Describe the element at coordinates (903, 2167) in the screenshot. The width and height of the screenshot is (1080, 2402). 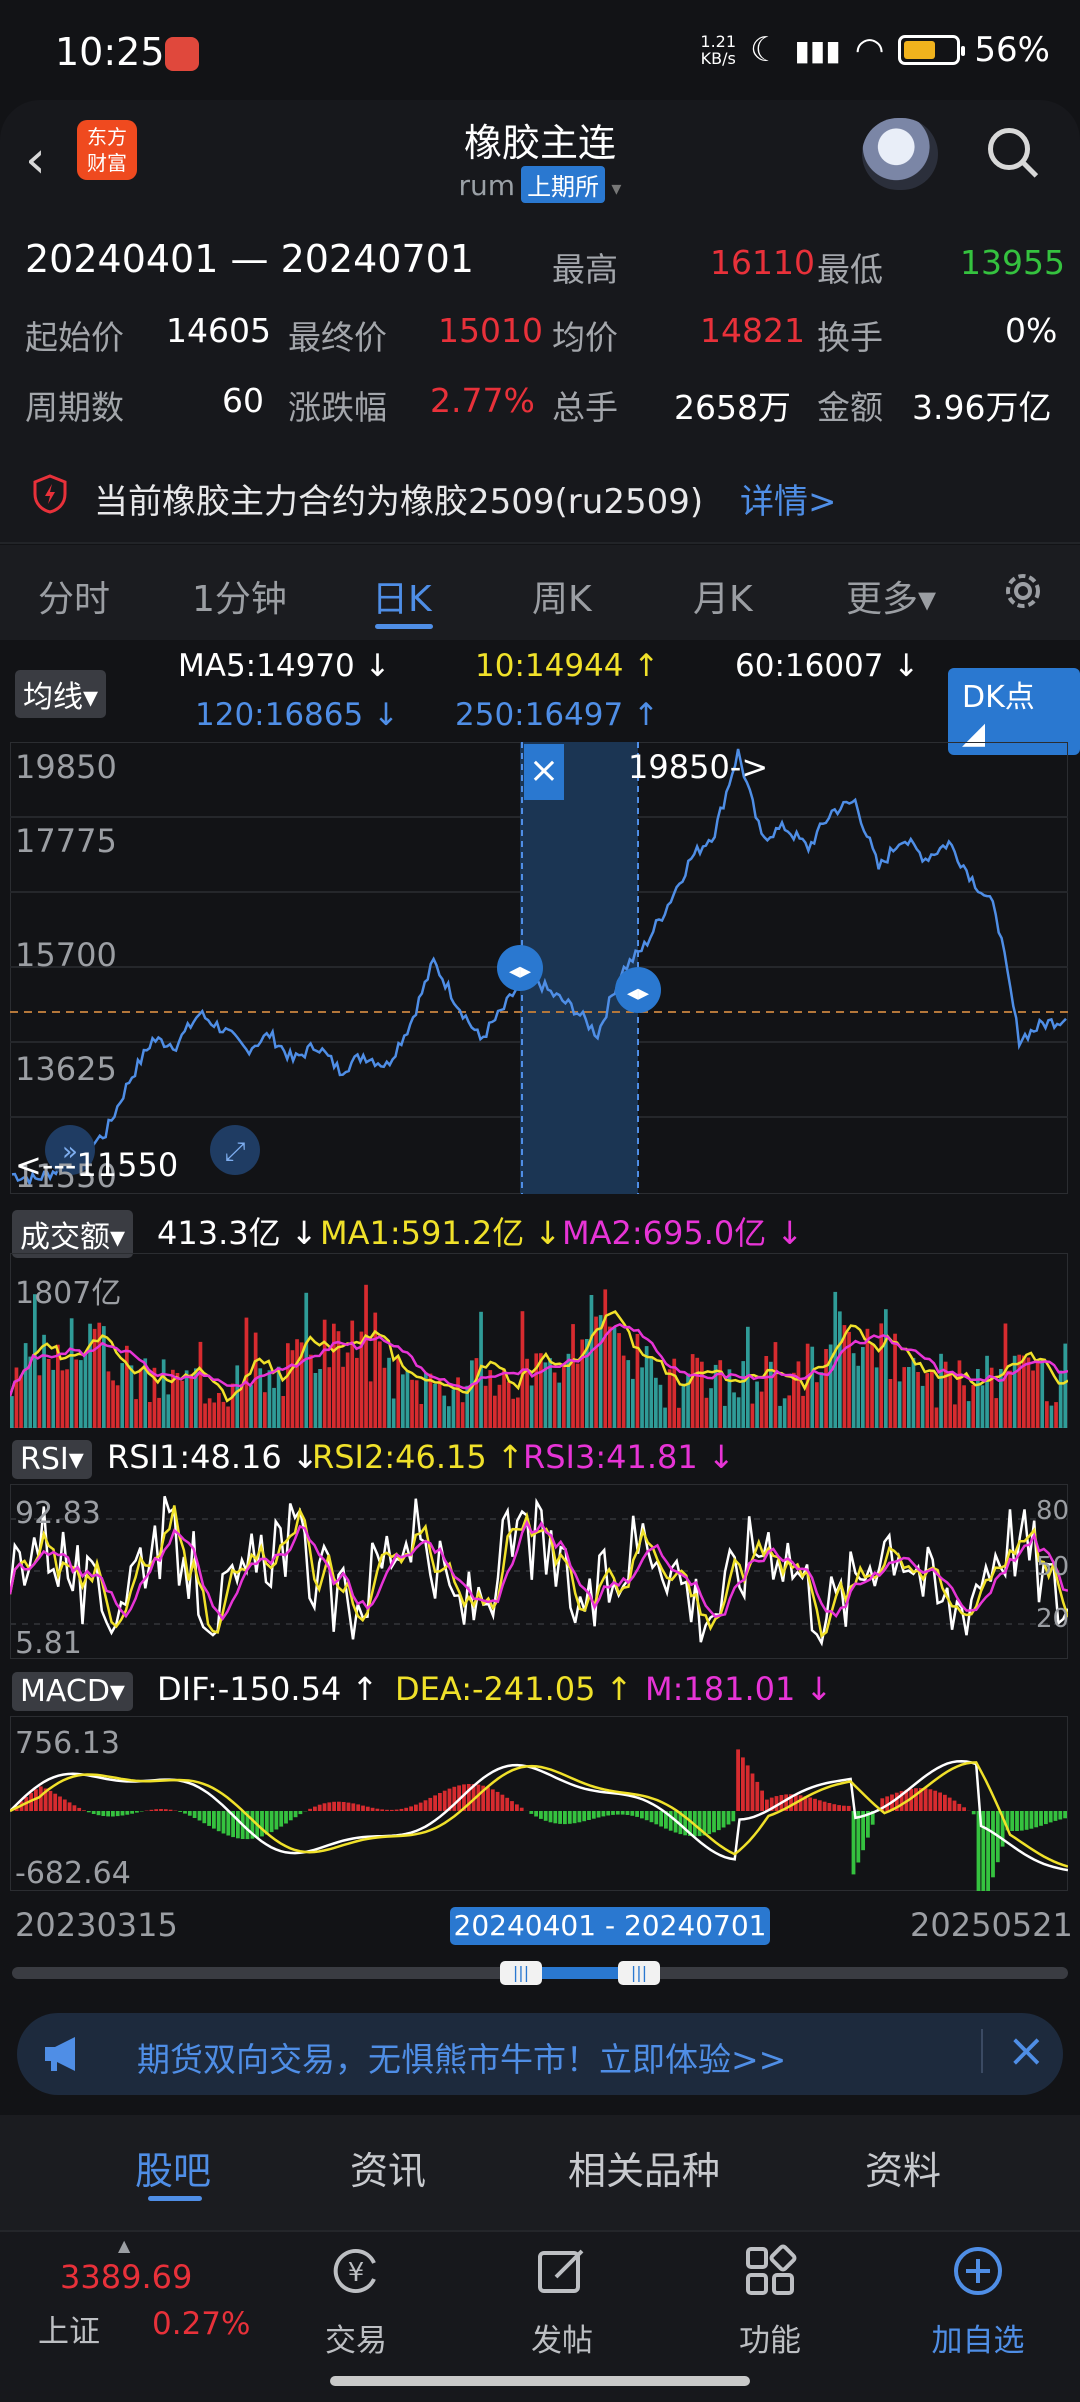
I see `tab-profile: 资料` at that location.